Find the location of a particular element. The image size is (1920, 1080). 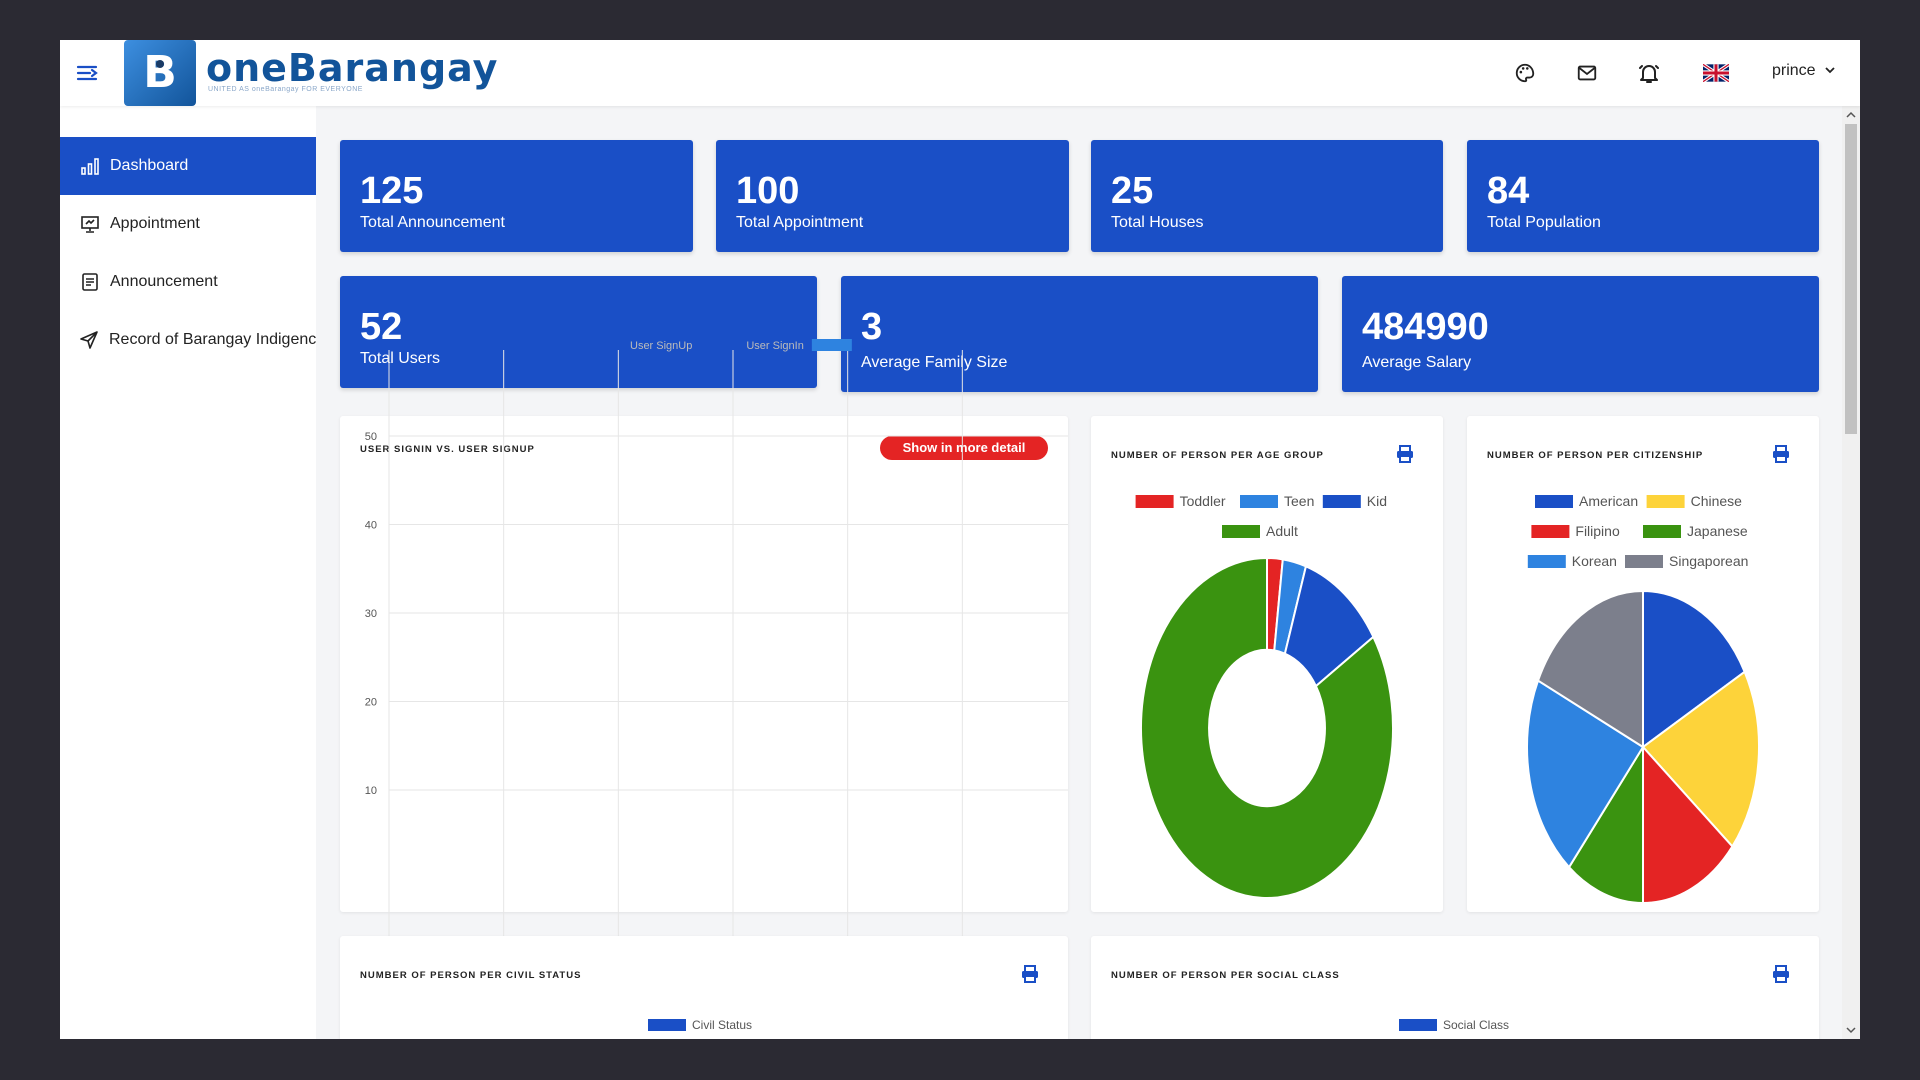

legend-label: Adult is located at coordinates (1282, 531).